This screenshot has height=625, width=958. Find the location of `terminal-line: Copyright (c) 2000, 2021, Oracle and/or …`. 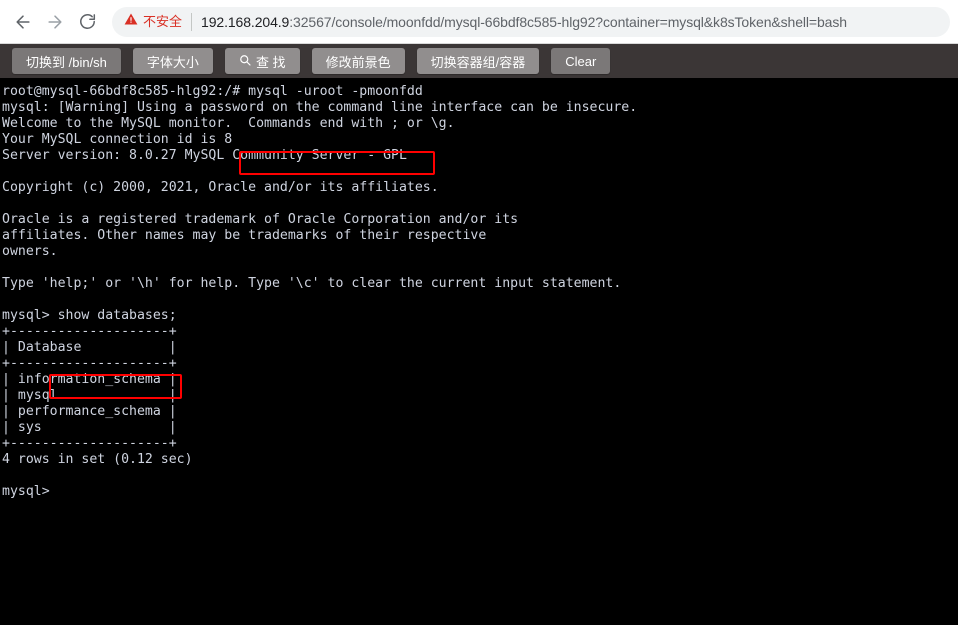

terminal-line: Copyright (c) 2000, 2021, Oracle and/or … is located at coordinates (220, 187).